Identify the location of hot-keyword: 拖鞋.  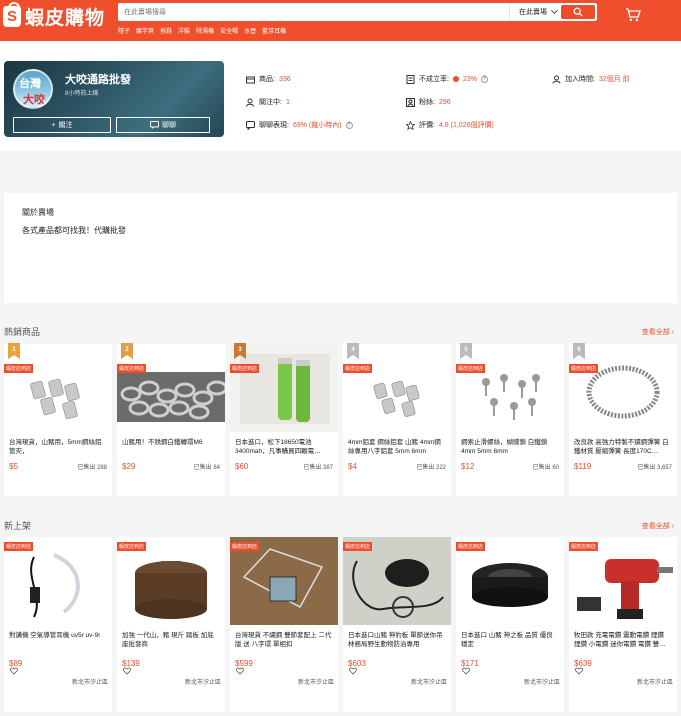
(166, 30).